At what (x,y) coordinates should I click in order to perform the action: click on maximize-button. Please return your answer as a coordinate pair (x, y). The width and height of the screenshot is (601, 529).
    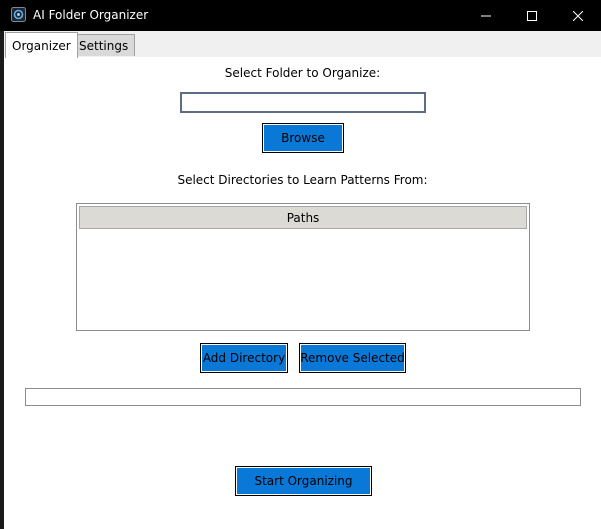
    Looking at the image, I should click on (532, 15).